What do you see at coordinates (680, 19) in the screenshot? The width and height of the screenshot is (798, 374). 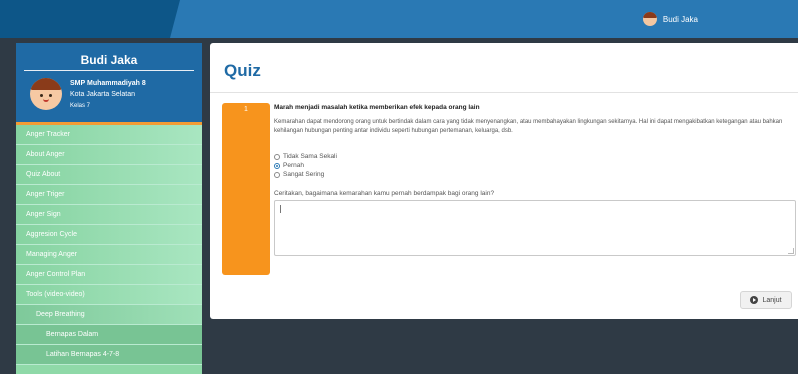 I see `user-name: Budi Jaka` at bounding box center [680, 19].